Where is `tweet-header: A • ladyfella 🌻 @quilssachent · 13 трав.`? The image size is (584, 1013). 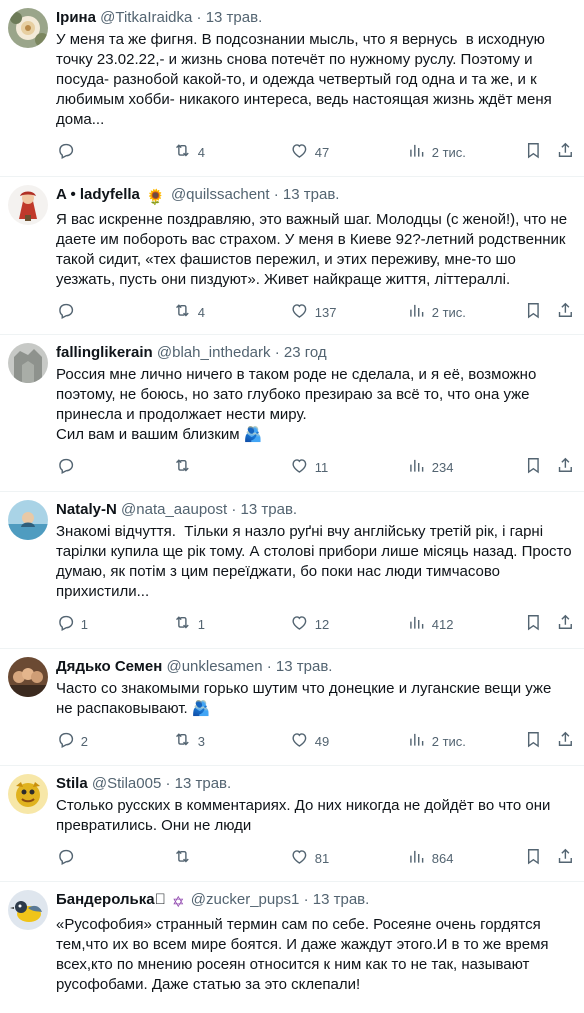 tweet-header: A • ladyfella 🌻 @quilssachent · 13 трав. is located at coordinates (314, 196).